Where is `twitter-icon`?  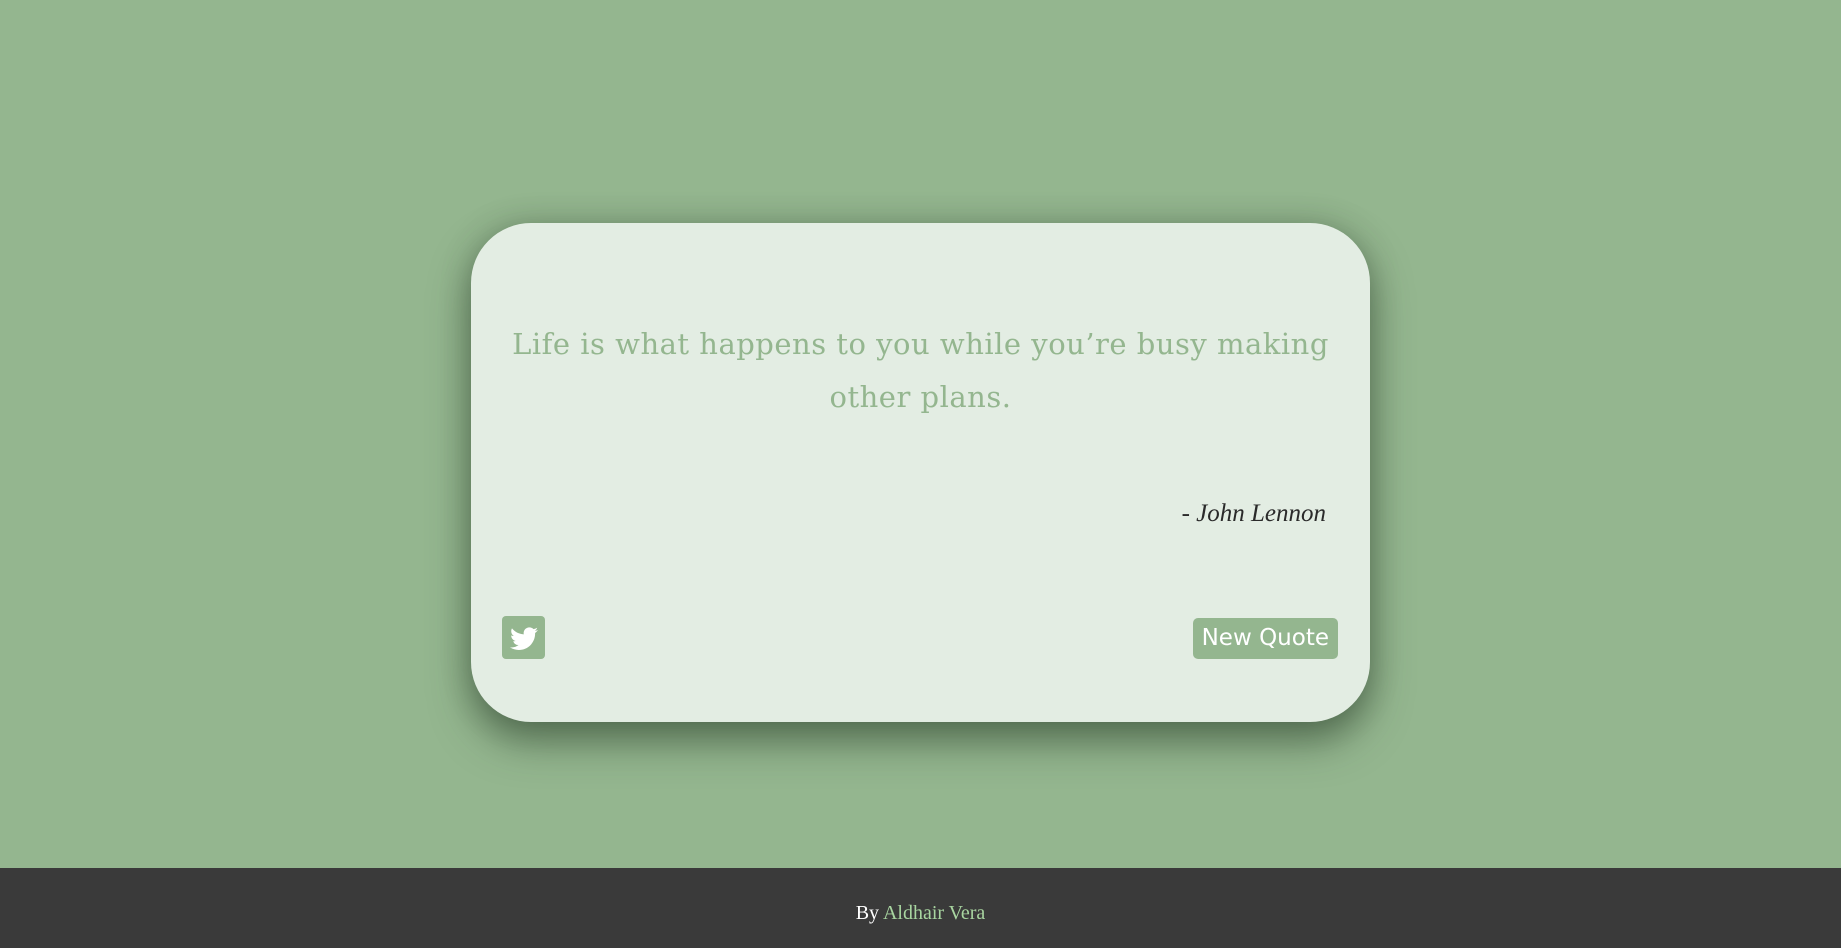
twitter-icon is located at coordinates (524, 638).